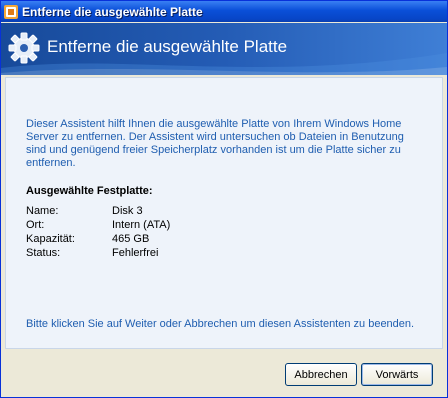 The image size is (448, 398). What do you see at coordinates (135, 253) in the screenshot?
I see `info-value: Fehlerfrei` at bounding box center [135, 253].